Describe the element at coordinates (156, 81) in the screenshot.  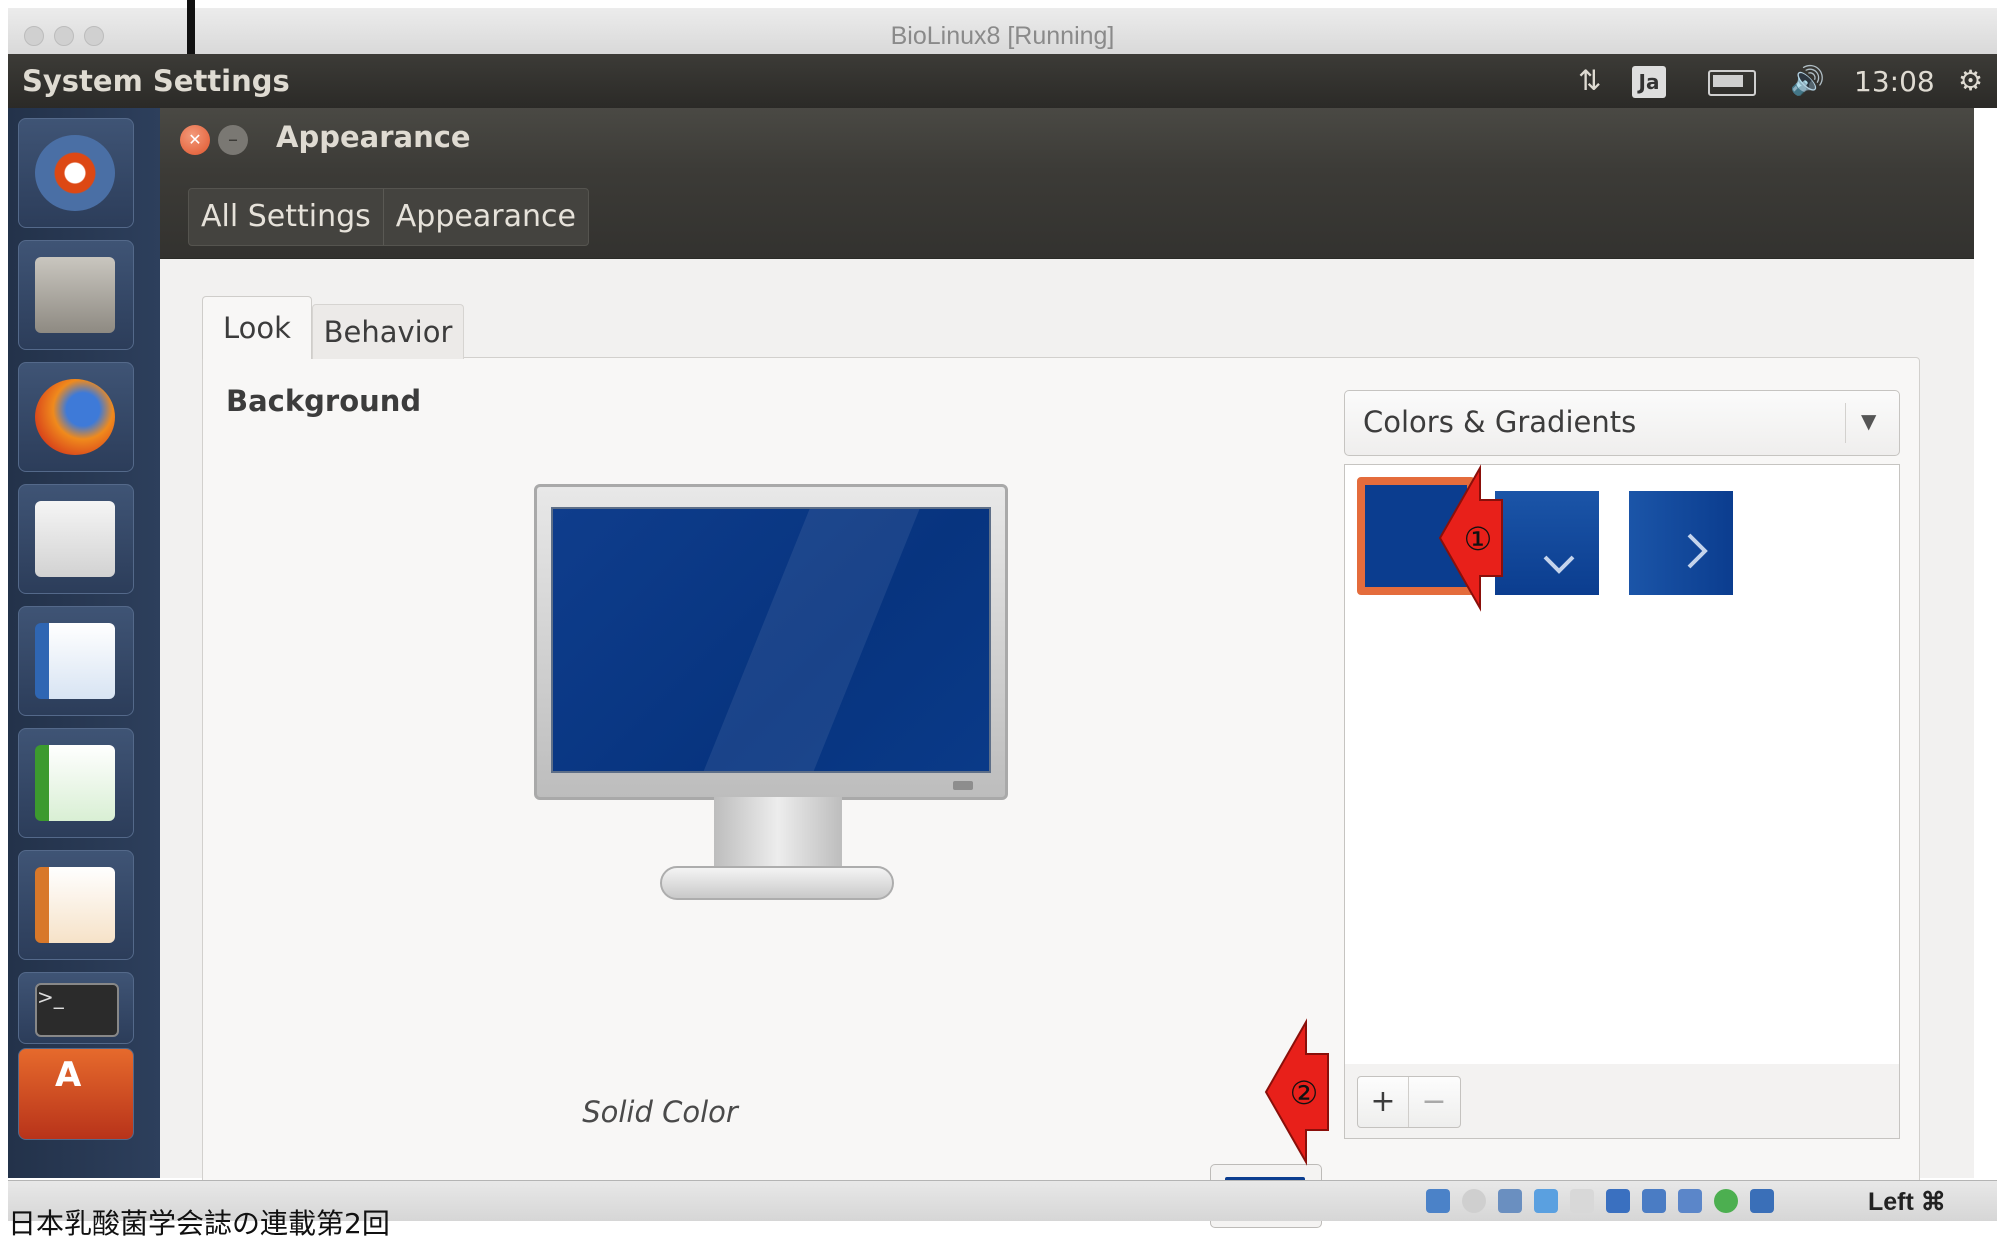
I see `panel-title: System Settings` at that location.